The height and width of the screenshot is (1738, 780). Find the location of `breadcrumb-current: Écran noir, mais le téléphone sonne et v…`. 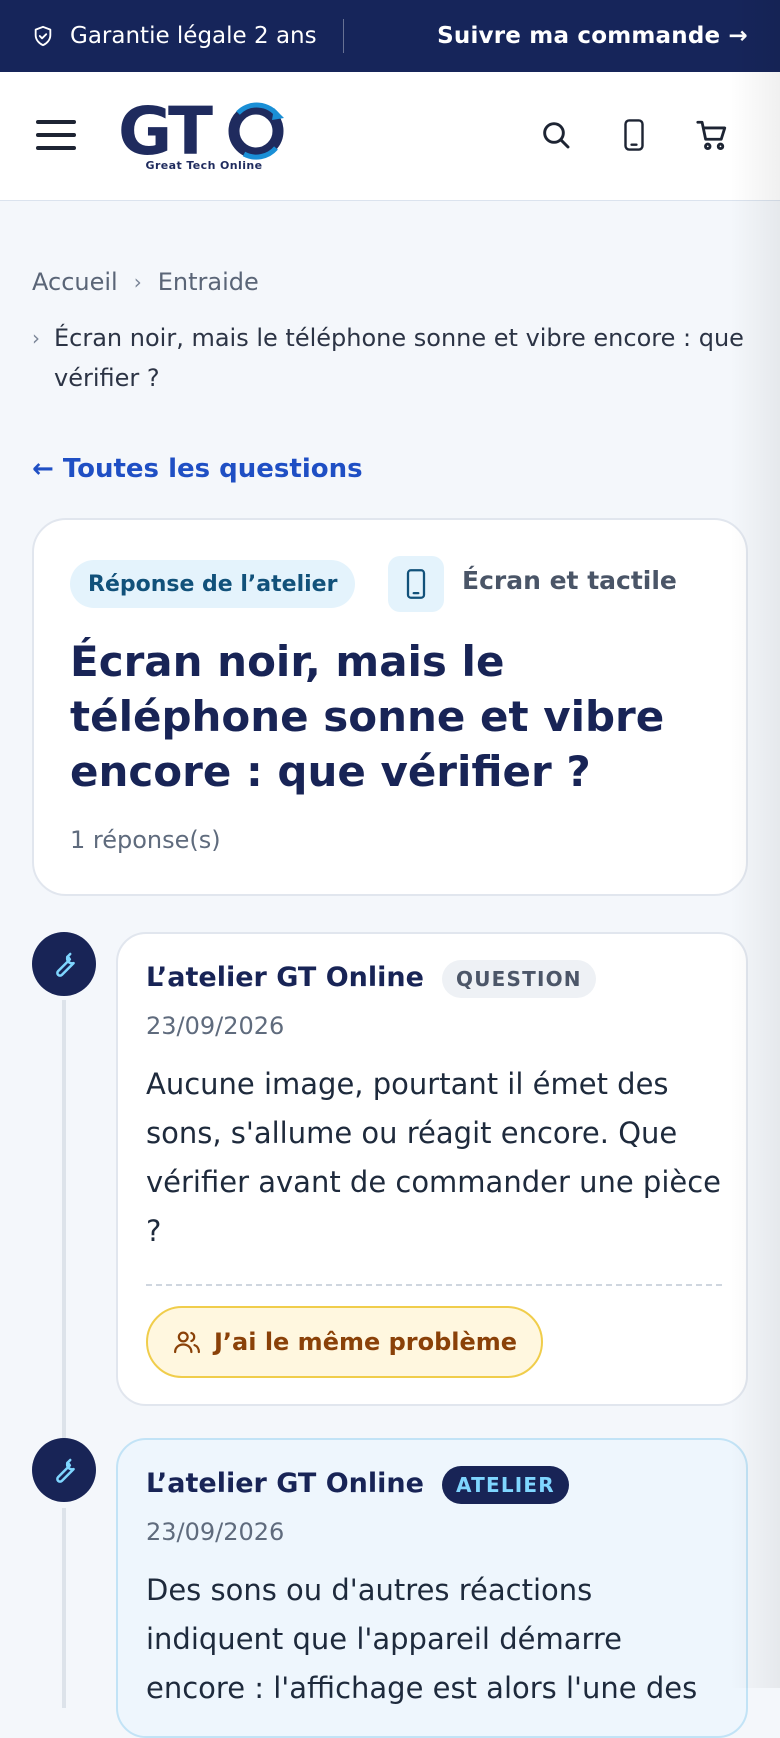

breadcrumb-current: Écran noir, mais le téléphone sonne et v… is located at coordinates (399, 358).